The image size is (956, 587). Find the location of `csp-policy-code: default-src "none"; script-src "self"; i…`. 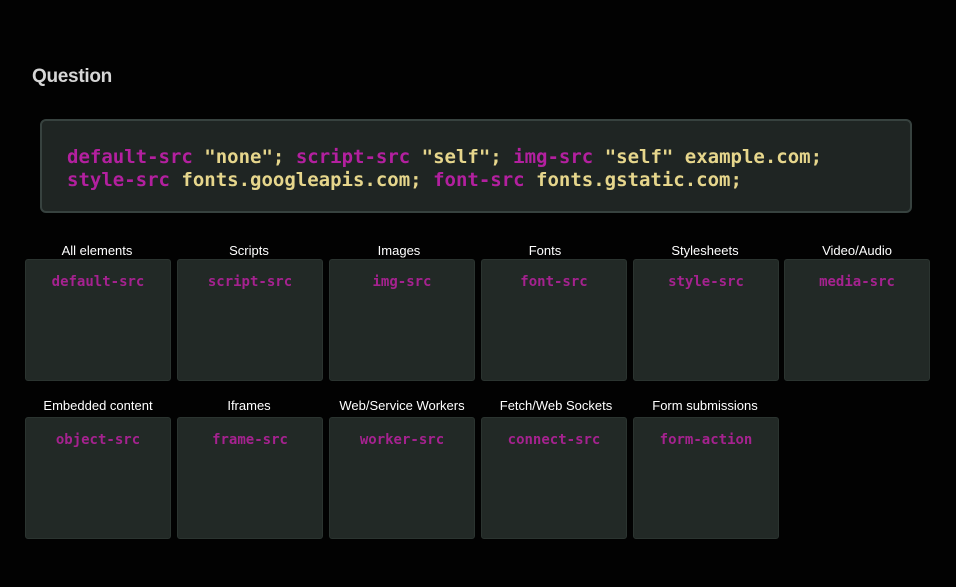

csp-policy-code: default-src "none"; script-src "self"; i… is located at coordinates (476, 166).